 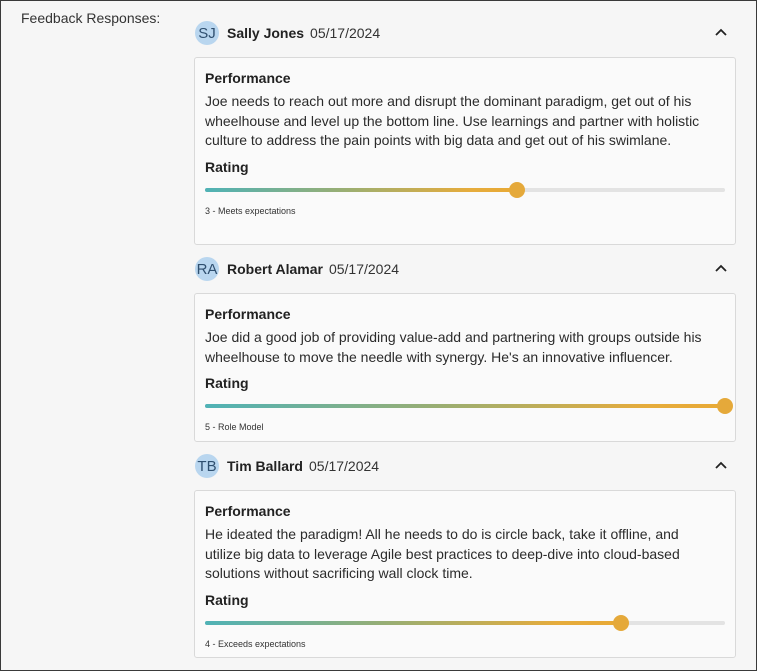 I want to click on response-header: RA Robert Alamar 05/17/2024, so click(x=465, y=269).